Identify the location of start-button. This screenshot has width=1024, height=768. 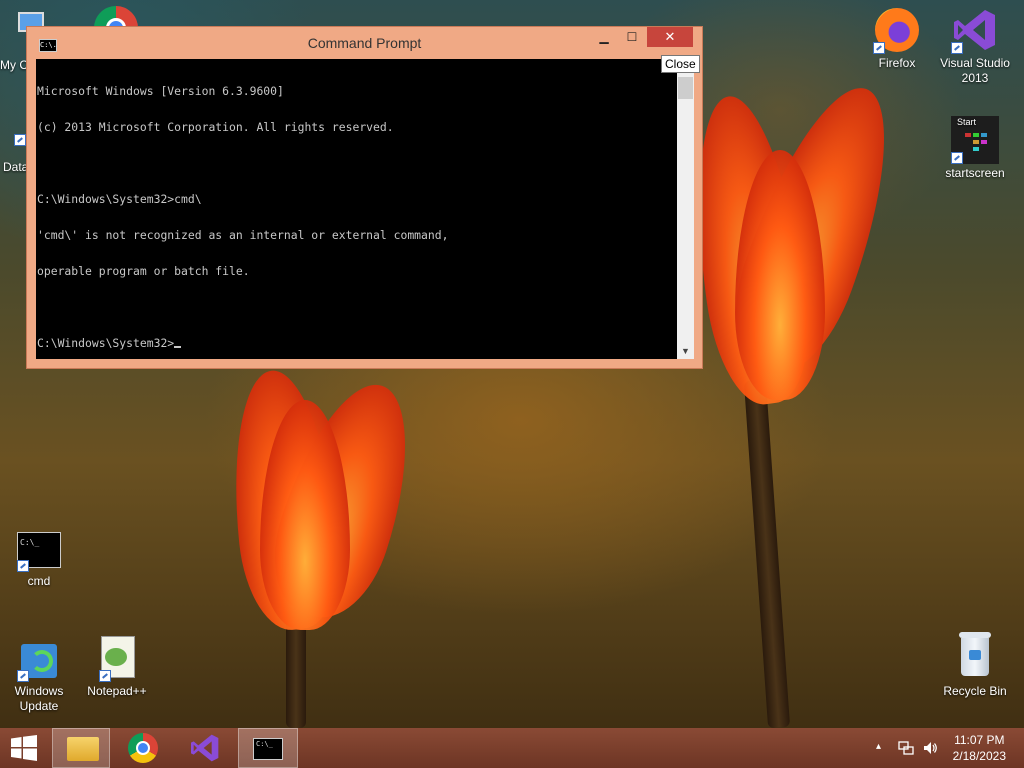
(25, 748).